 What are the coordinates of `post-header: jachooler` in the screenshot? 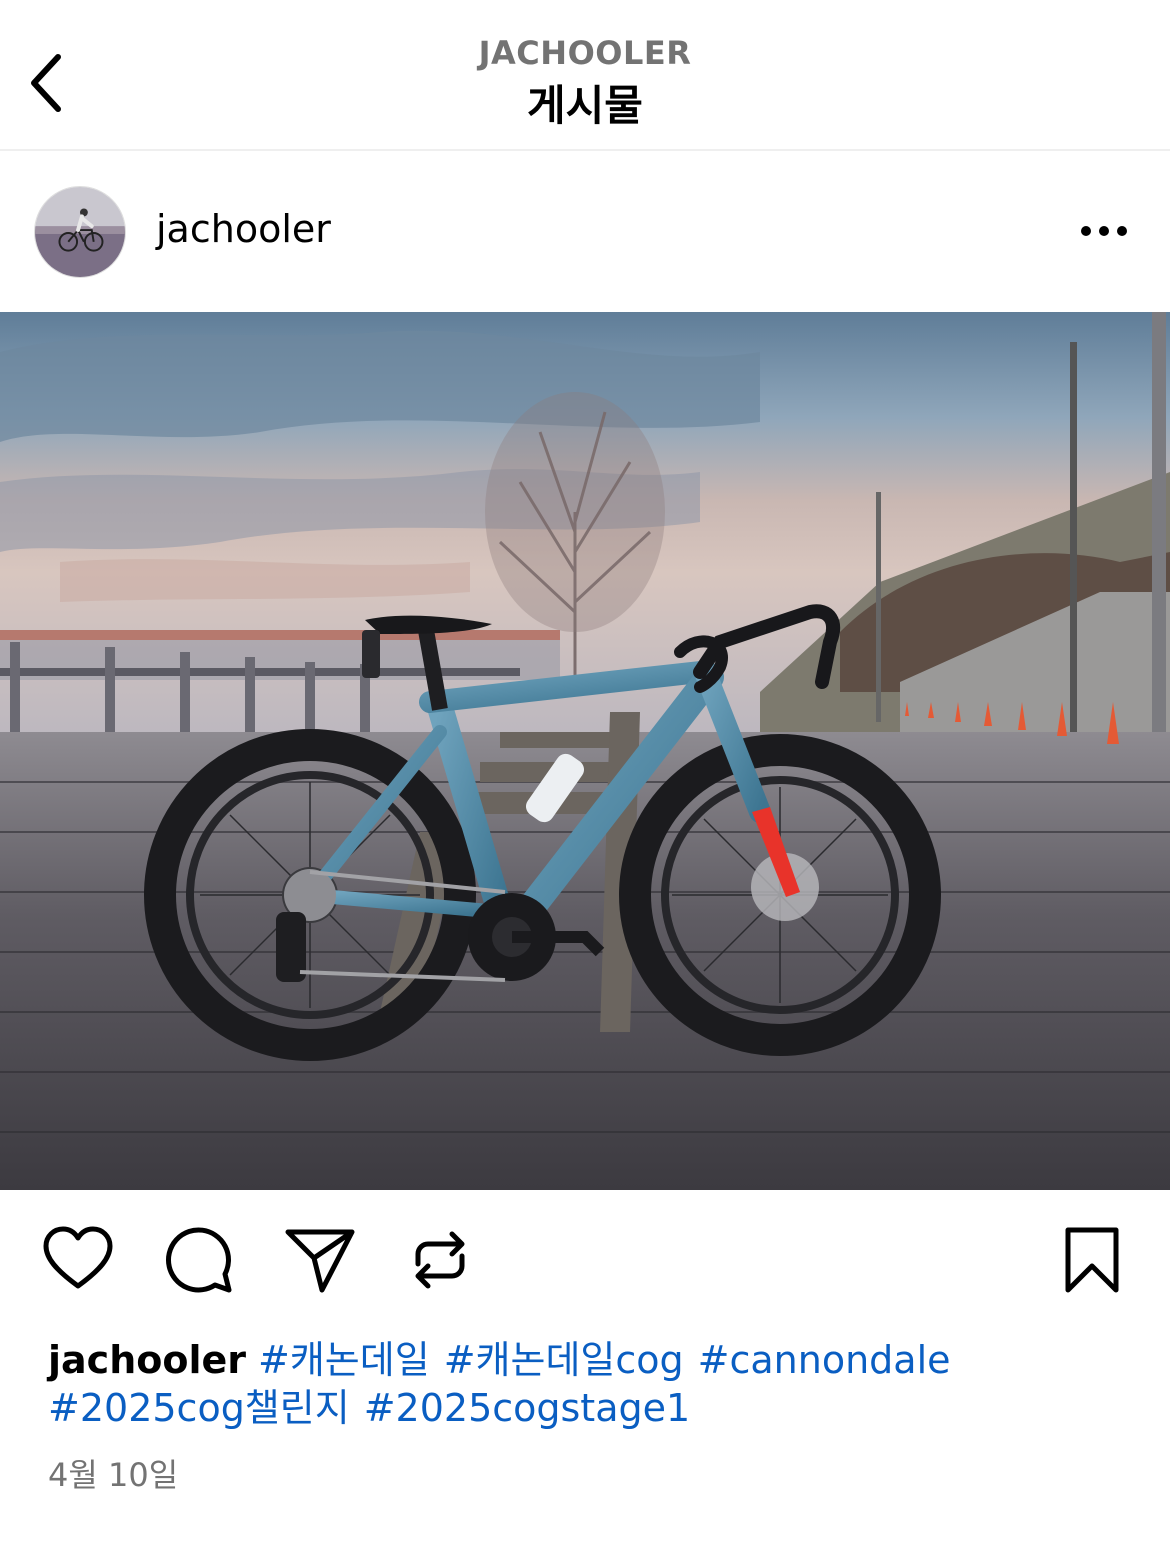 It's located at (585, 231).